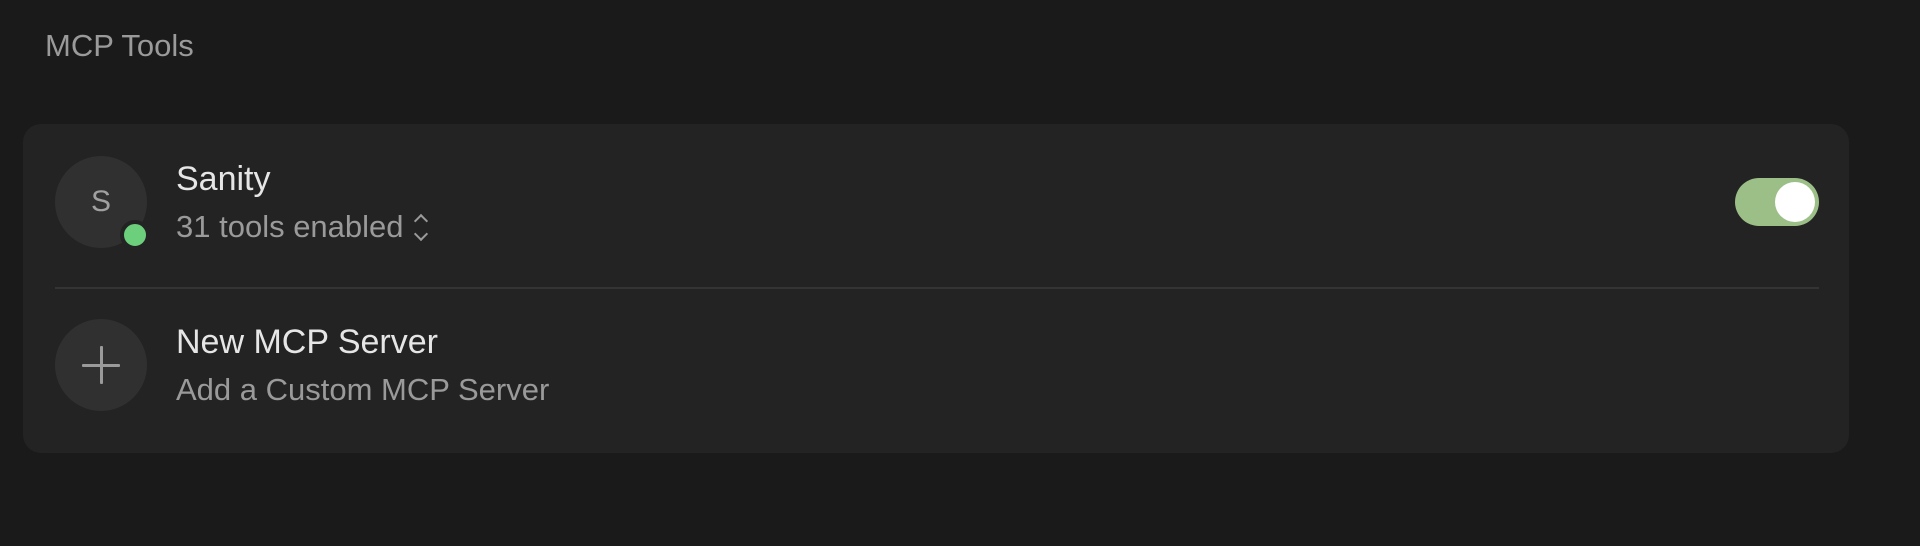 Image resolution: width=1920 pixels, height=546 pixels. I want to click on avatar-initial: S, so click(100, 201).